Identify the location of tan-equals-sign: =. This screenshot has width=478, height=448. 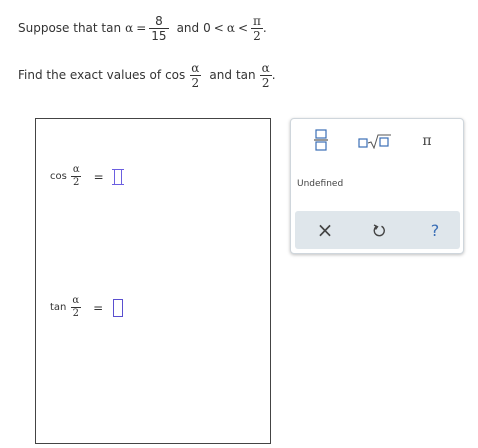
(98, 307).